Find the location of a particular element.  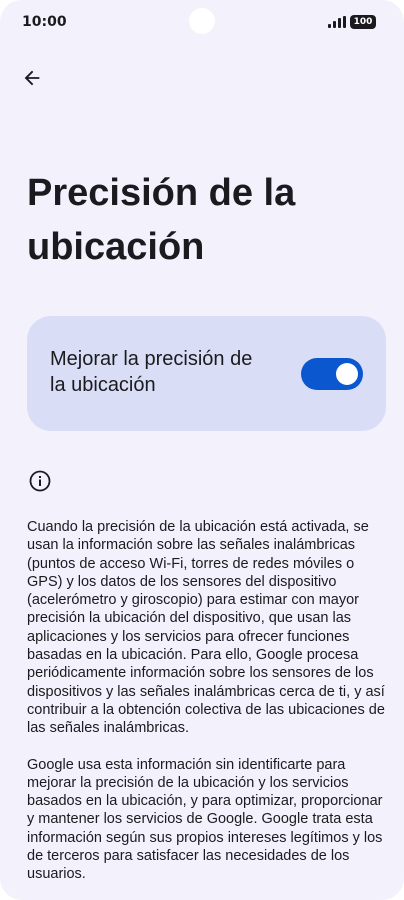

status-time: 10:00 is located at coordinates (44, 22).